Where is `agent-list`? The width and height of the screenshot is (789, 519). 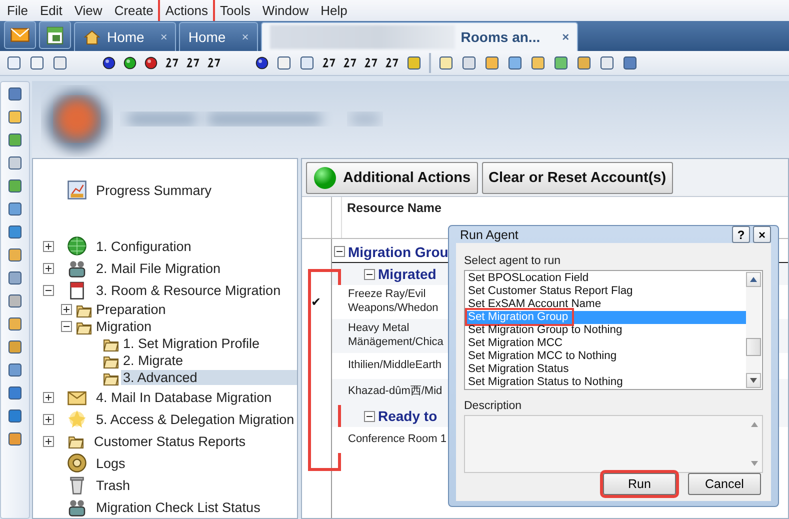
agent-list is located at coordinates (613, 330).